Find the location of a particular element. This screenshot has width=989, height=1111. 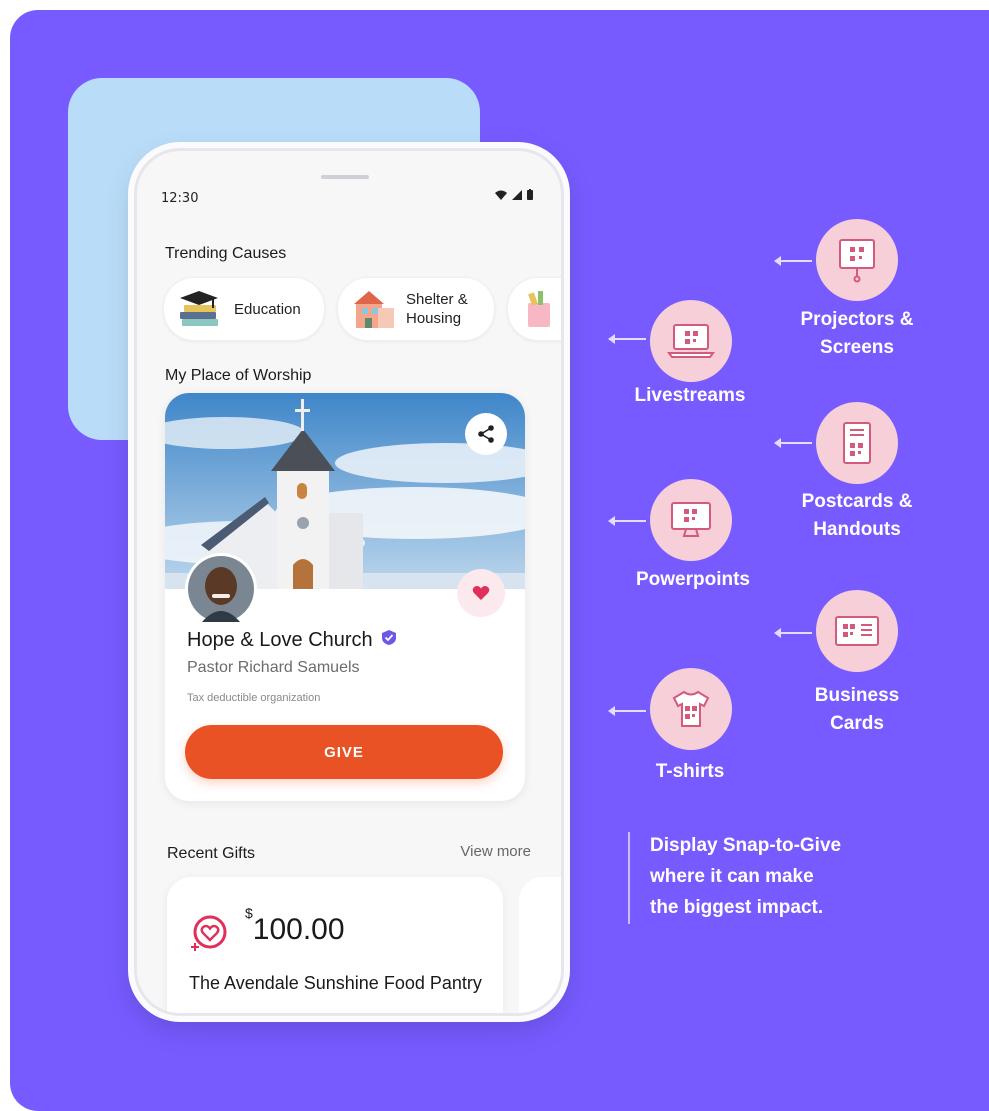

house-icon is located at coordinates (374, 309).